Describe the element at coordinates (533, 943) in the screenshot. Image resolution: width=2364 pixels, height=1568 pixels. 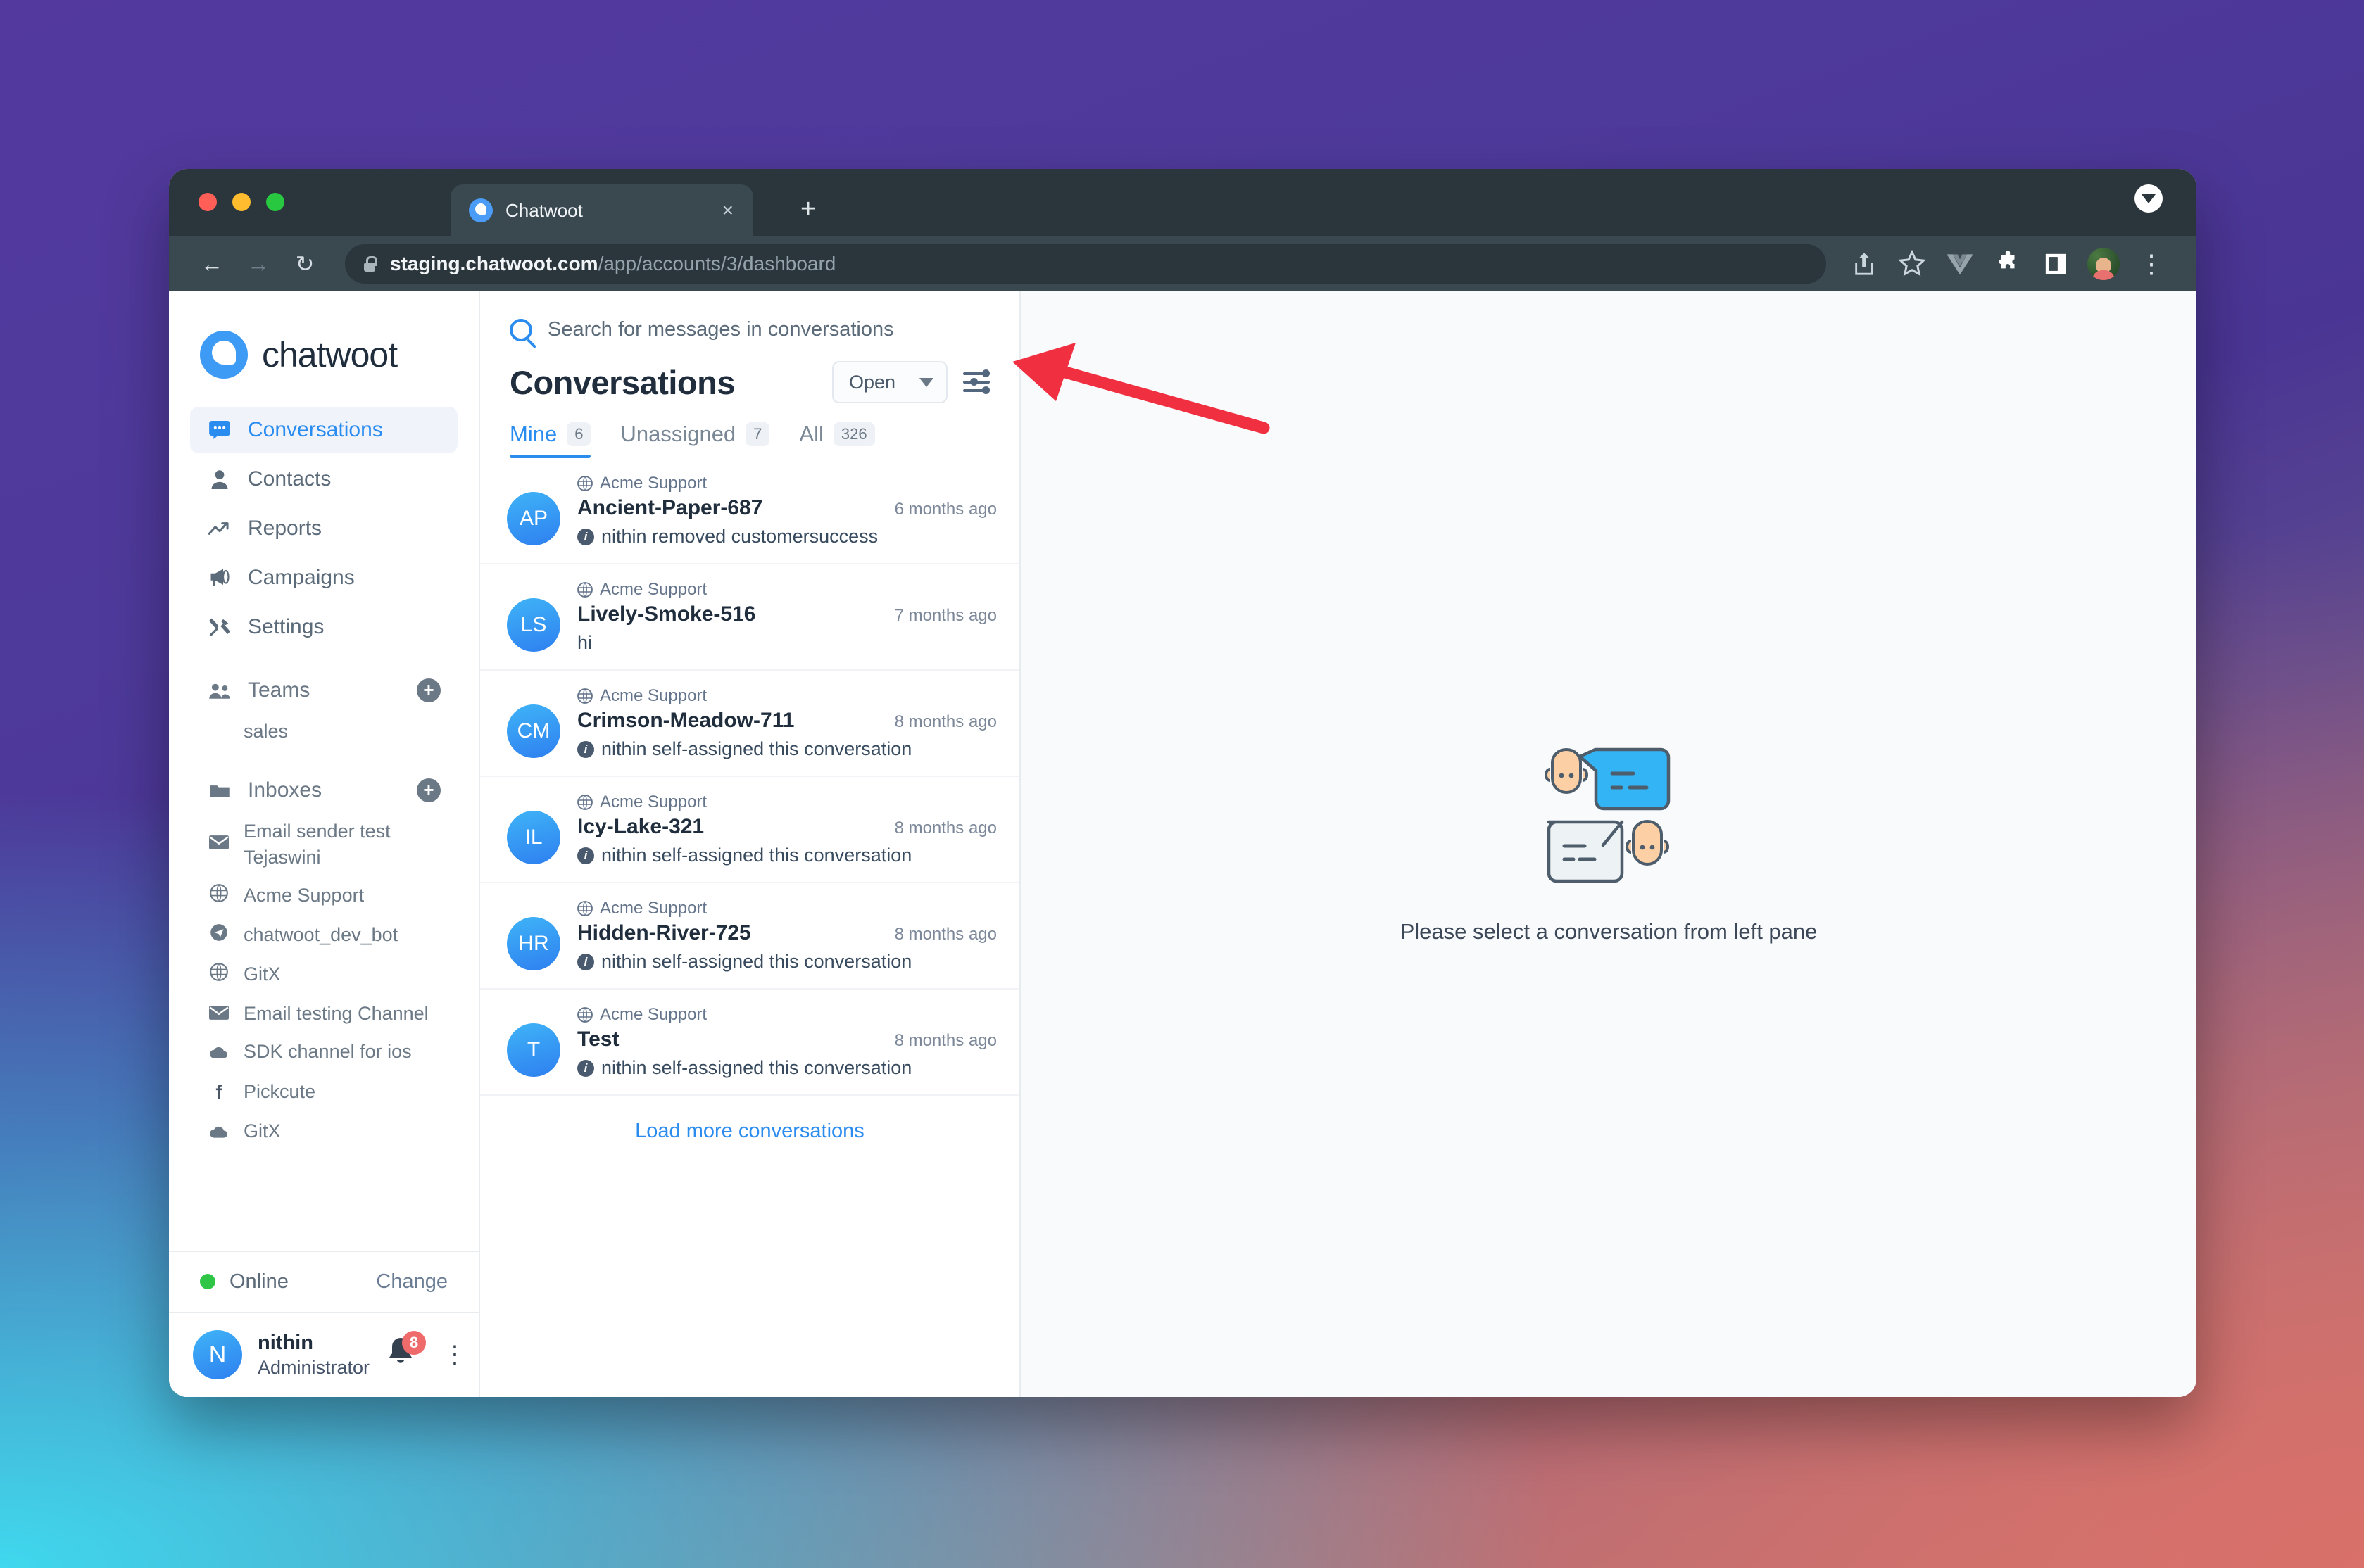
I see `avatar: HR` at that location.